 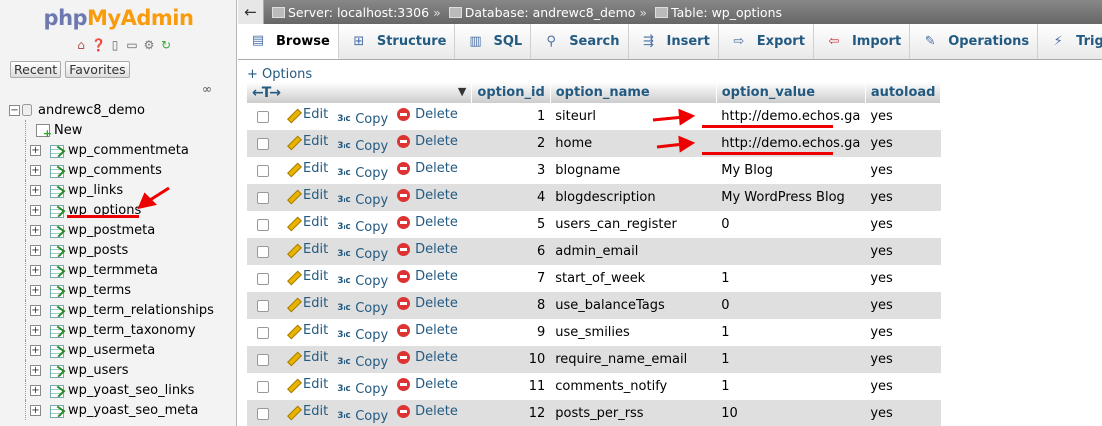 I want to click on cell-option-id: 3, so click(x=511, y=170).